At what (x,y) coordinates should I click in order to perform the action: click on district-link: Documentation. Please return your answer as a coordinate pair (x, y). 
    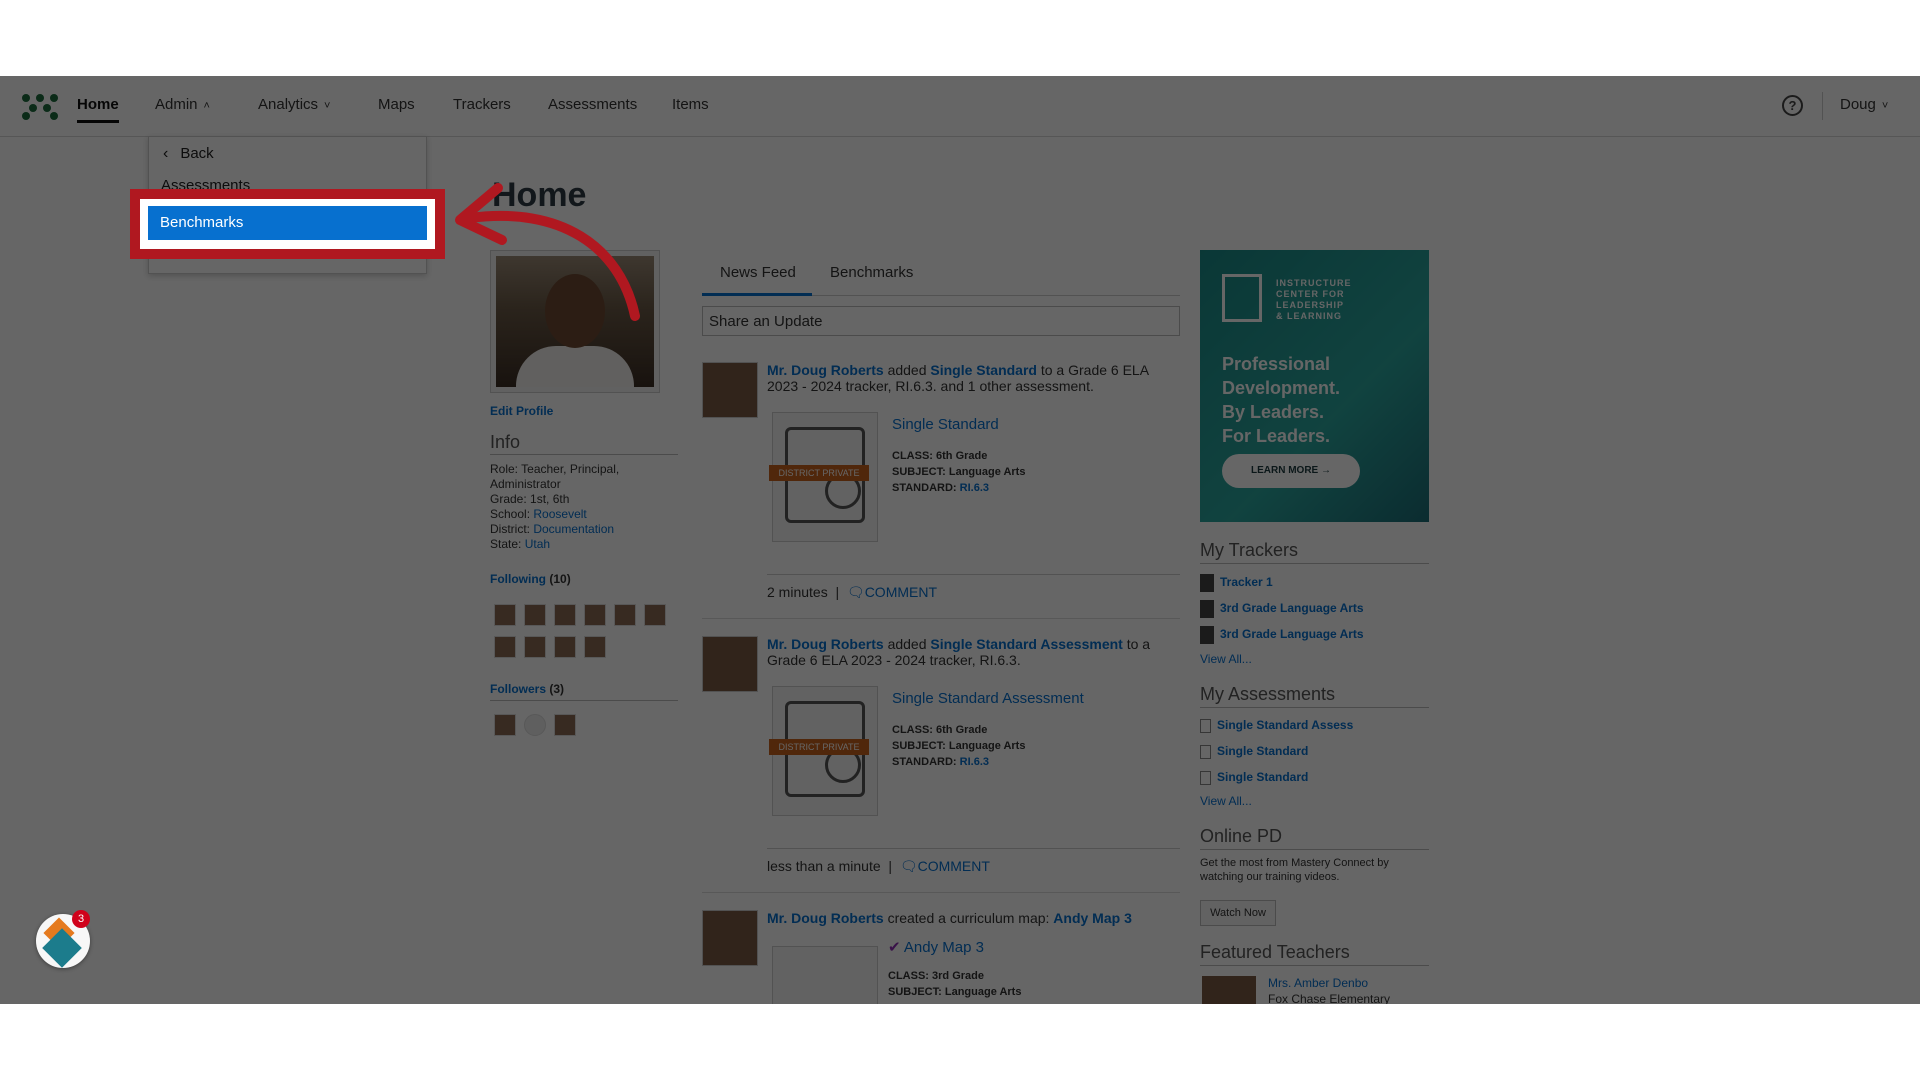
    Looking at the image, I should click on (573, 529).